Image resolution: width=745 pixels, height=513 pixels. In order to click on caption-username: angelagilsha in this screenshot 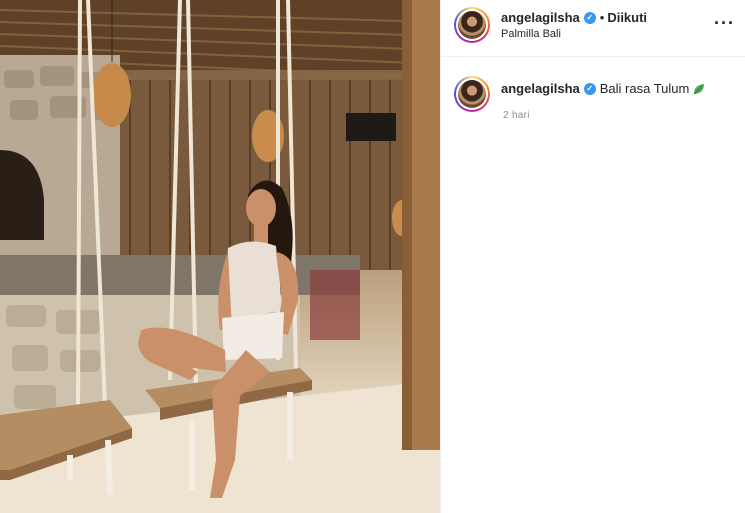, I will do `click(540, 88)`.